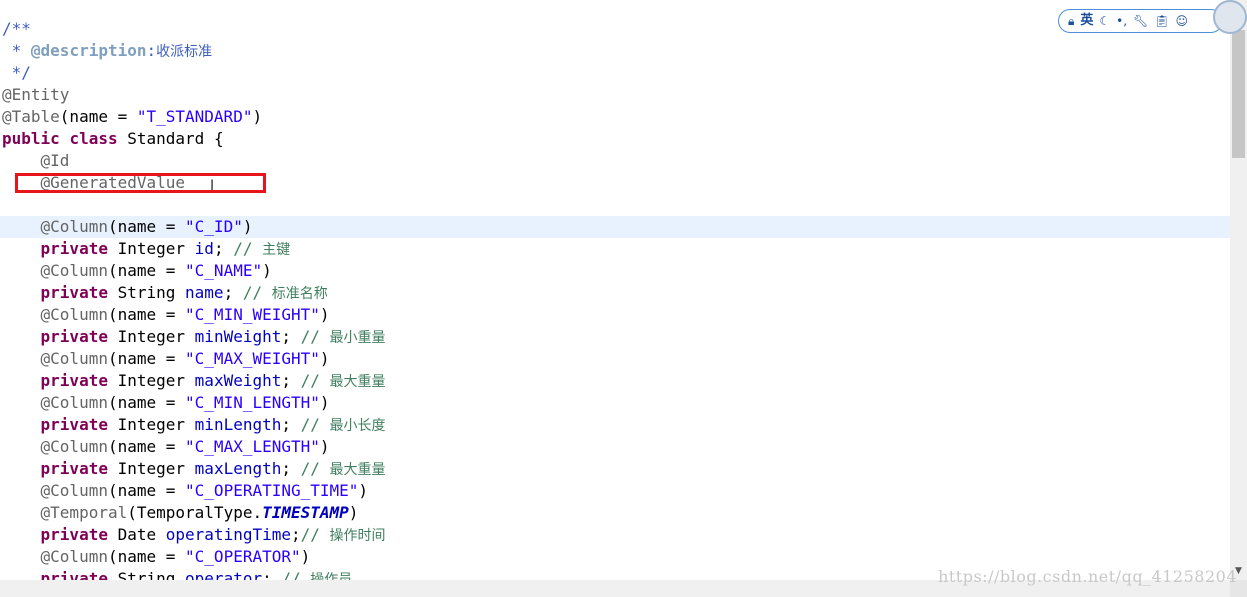  I want to click on code-token: (TemporalType., so click(195, 512).